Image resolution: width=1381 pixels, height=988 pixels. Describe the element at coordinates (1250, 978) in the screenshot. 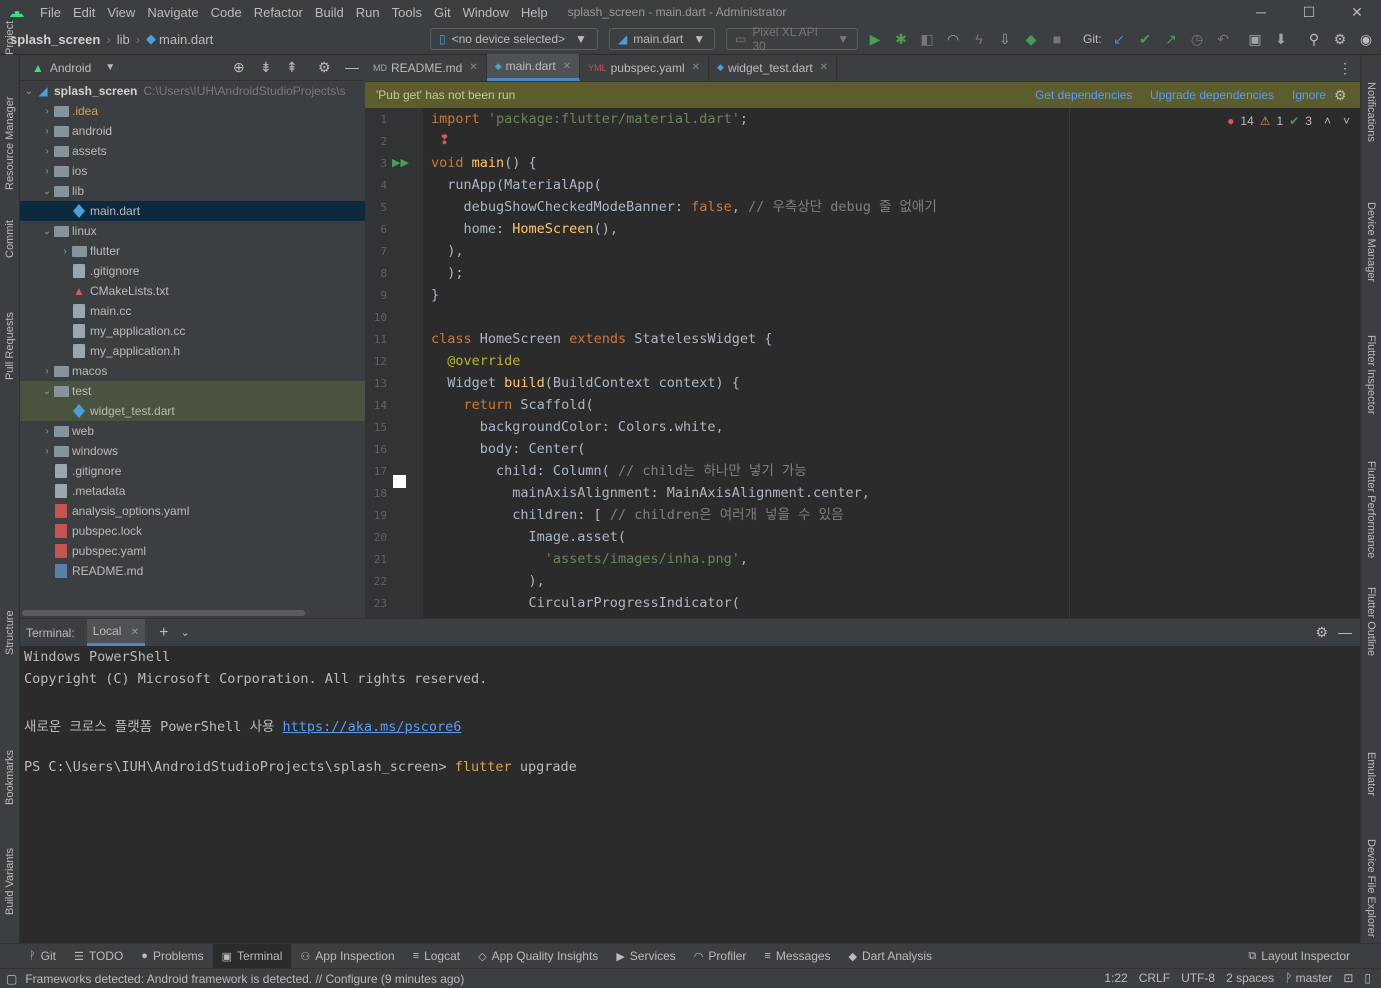

I see `indent-setting: 2 spaces` at that location.